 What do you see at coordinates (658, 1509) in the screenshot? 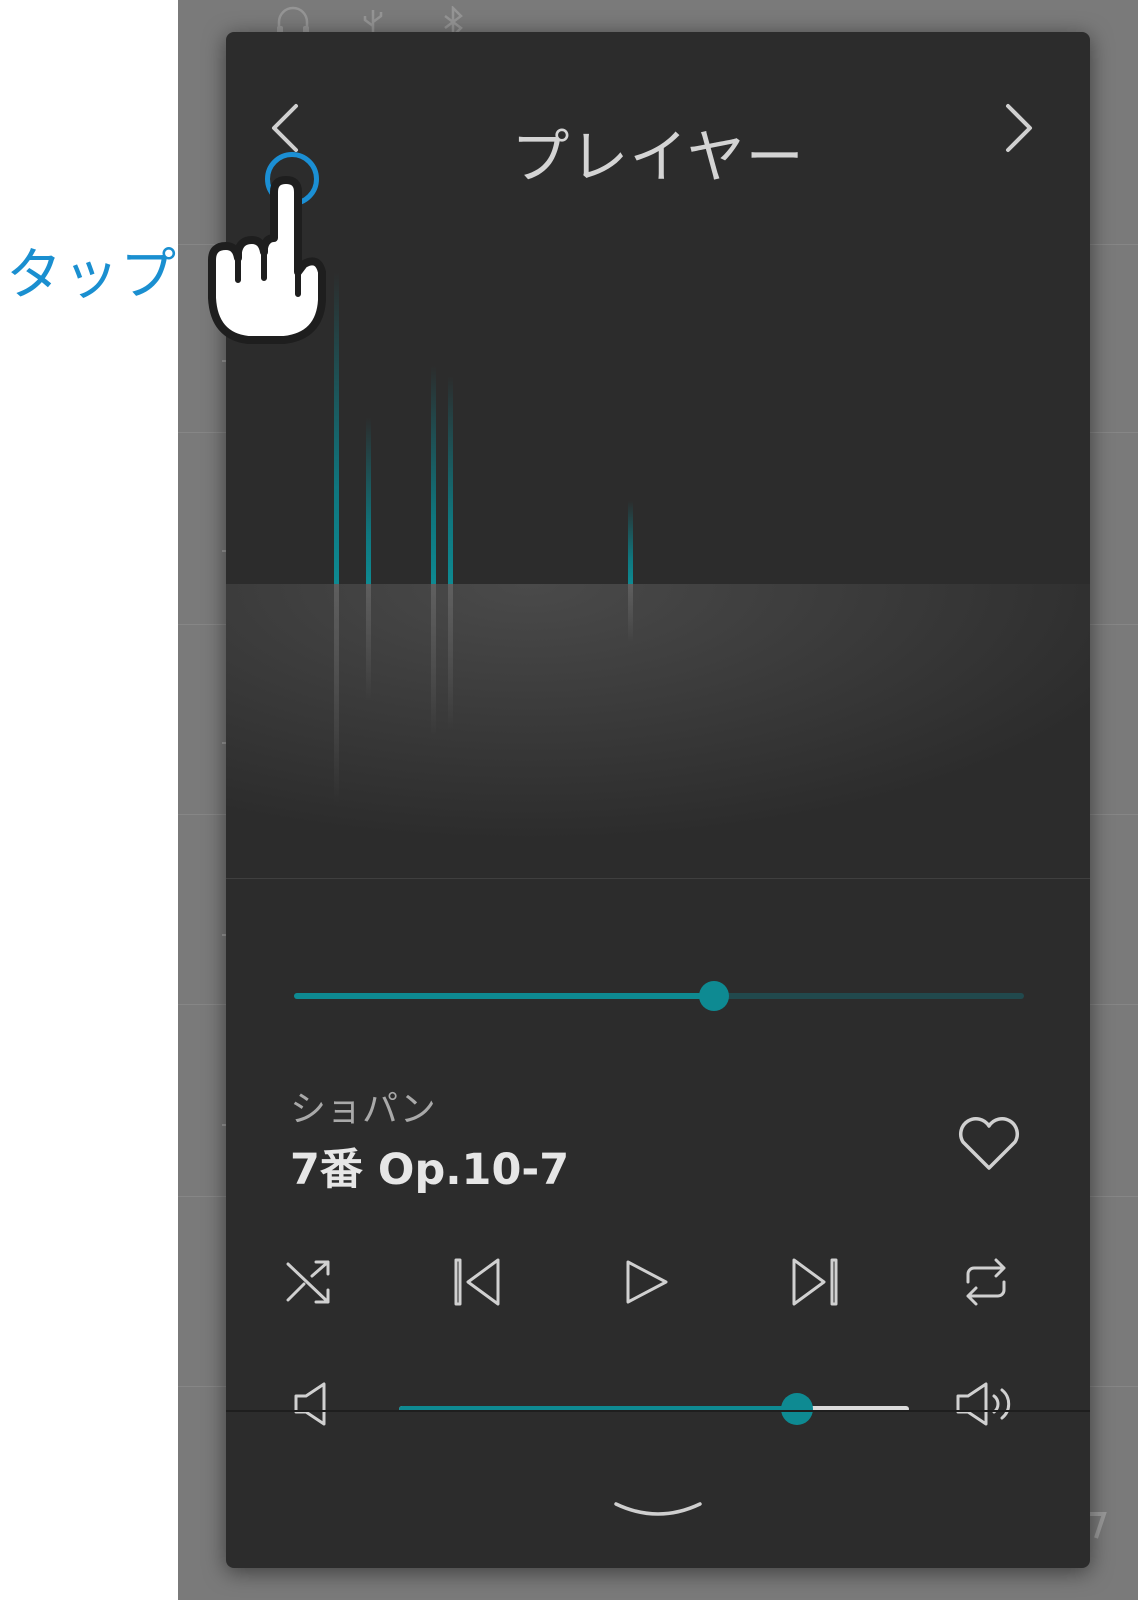
I see `chevron-down-icon` at bounding box center [658, 1509].